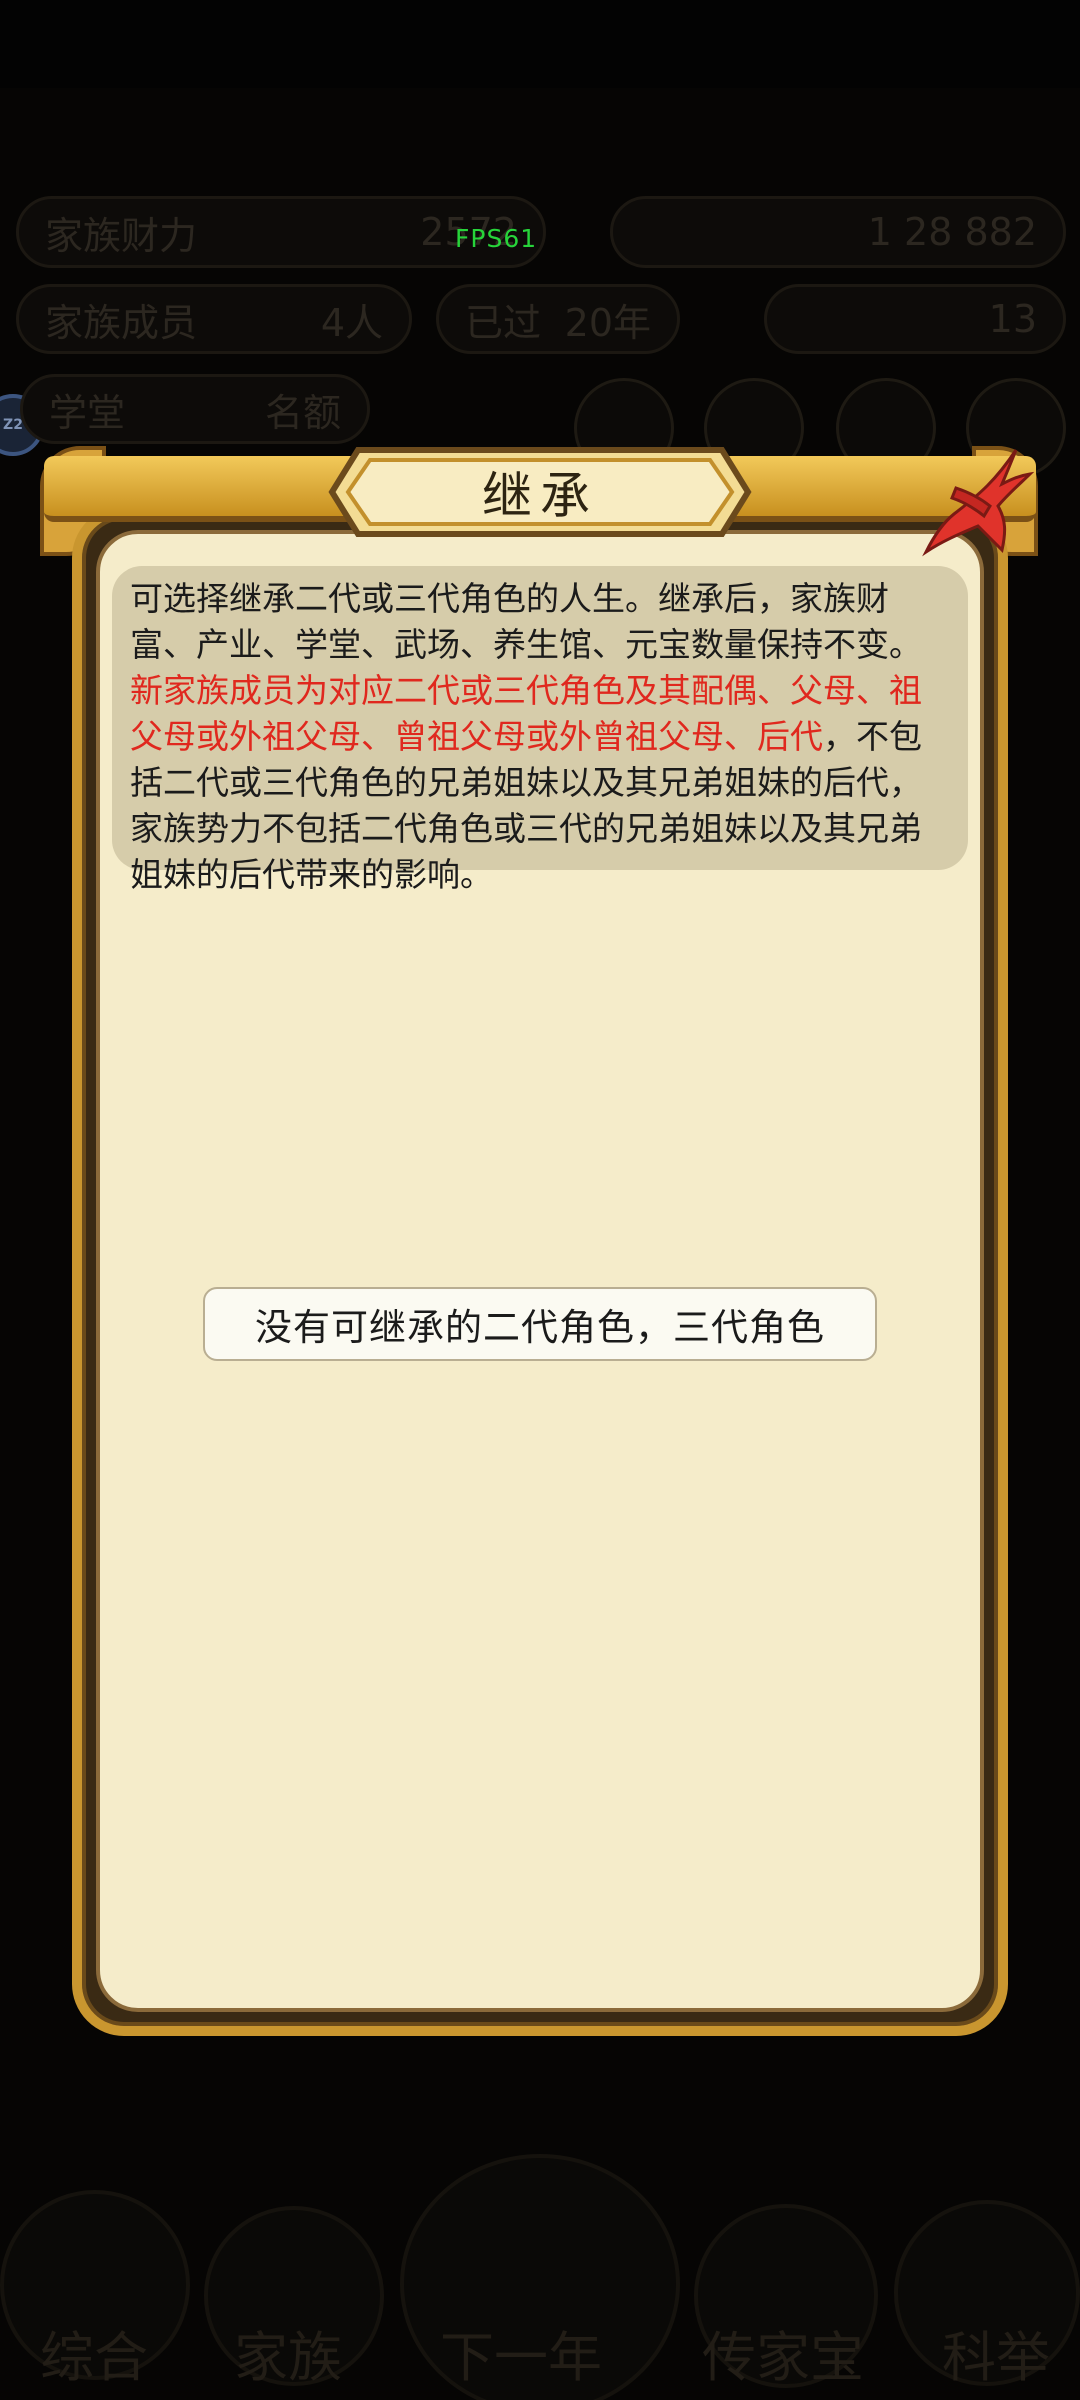 The image size is (1080, 2400). What do you see at coordinates (195, 409) in the screenshot?
I see `scholar-panel: 学堂 名额` at bounding box center [195, 409].